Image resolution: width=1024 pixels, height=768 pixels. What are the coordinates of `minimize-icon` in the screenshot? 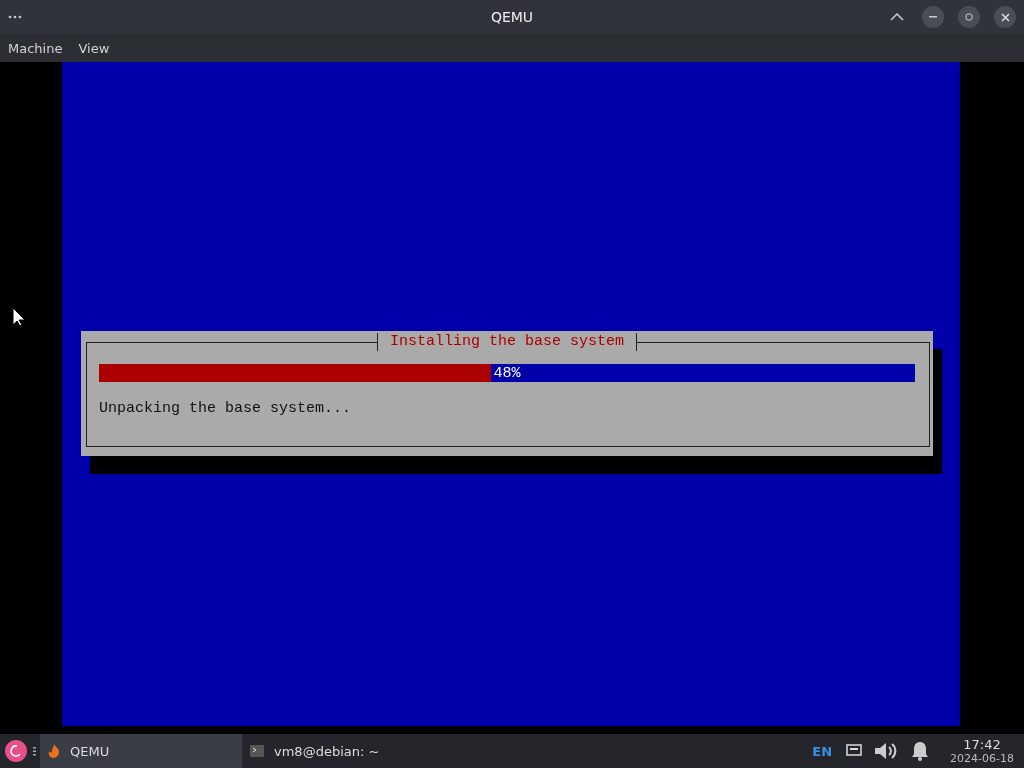 It's located at (933, 17).